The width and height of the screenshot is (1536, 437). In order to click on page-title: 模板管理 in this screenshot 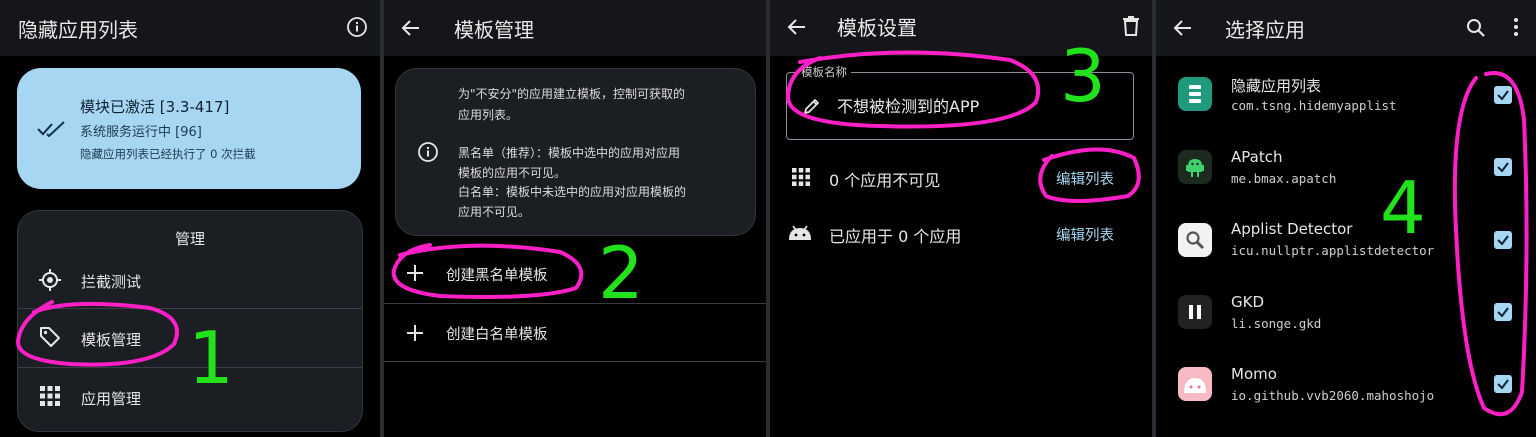, I will do `click(494, 30)`.